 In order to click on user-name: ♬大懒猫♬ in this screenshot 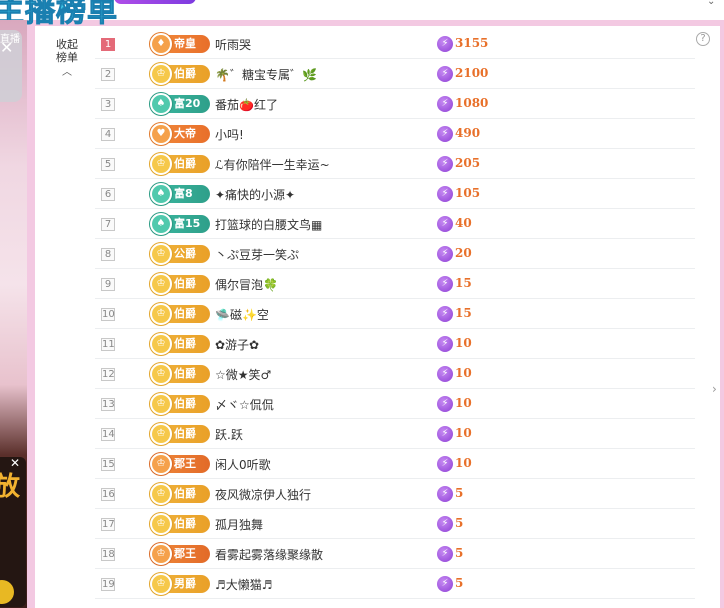, I will do `click(244, 584)`.